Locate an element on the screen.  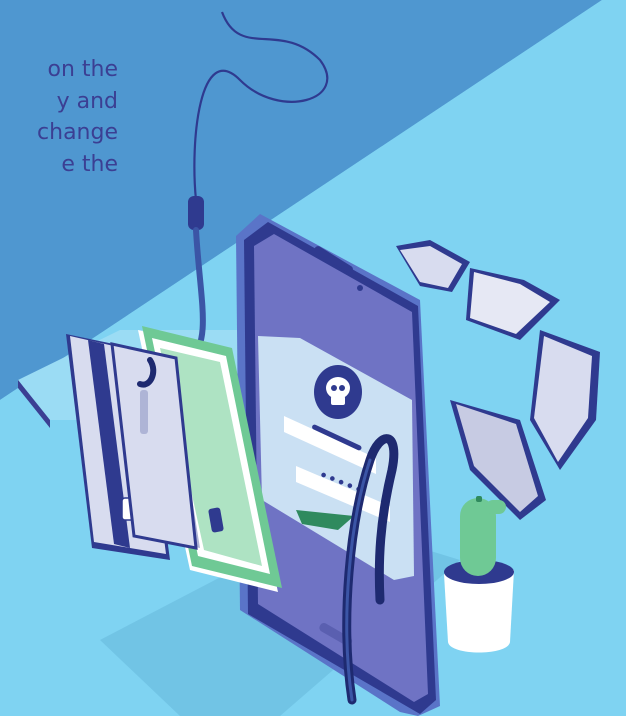
caption-line-4: e the is located at coordinates (89, 164).